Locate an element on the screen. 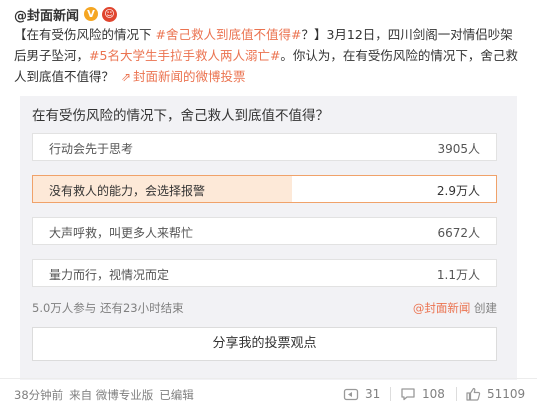 This screenshot has height=414, width=537. option-label: 量力而行，视情况而定 is located at coordinates (109, 275).